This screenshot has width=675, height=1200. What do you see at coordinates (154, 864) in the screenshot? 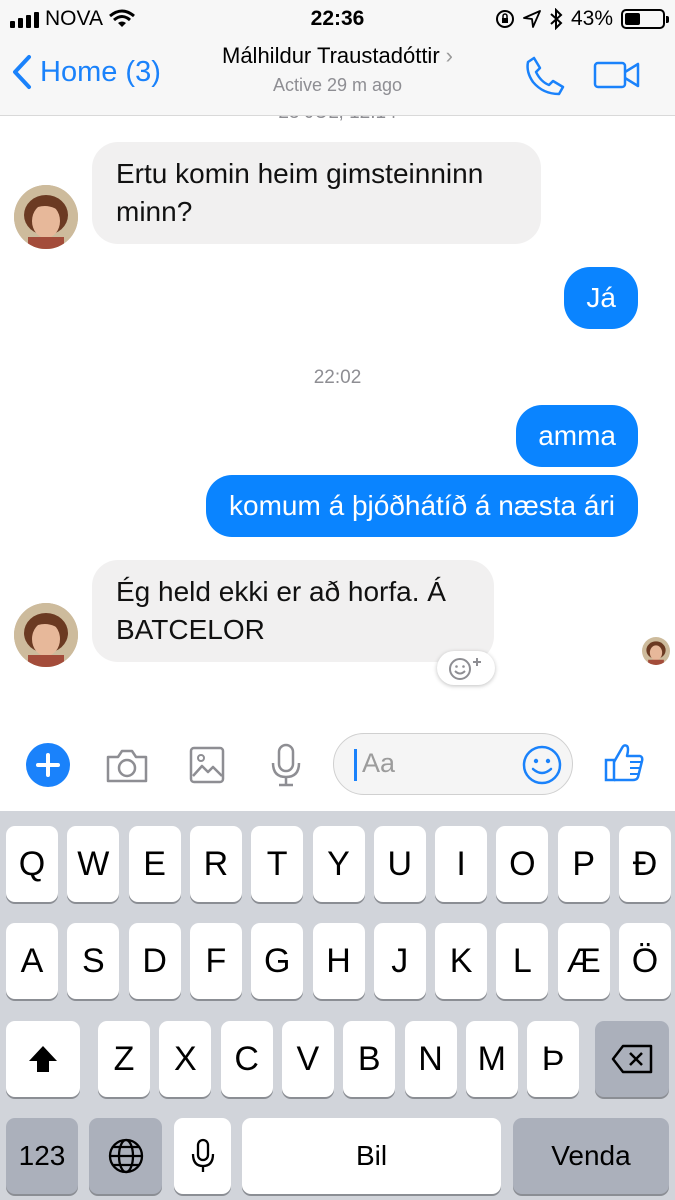
I see `key-e: E` at bounding box center [154, 864].